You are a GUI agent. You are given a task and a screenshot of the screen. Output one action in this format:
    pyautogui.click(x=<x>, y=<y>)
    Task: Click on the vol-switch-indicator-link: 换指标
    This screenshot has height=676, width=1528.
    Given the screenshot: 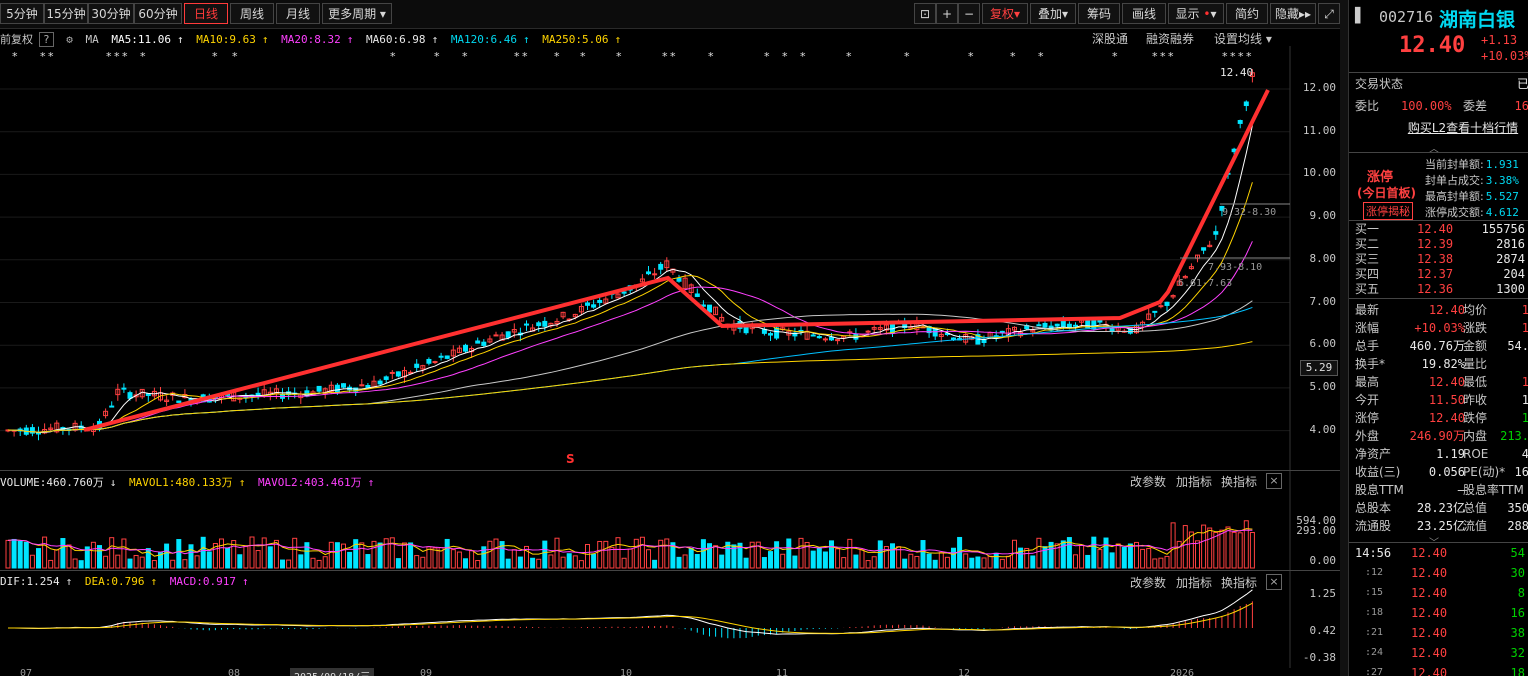 What is the action you would take?
    pyautogui.click(x=1239, y=481)
    